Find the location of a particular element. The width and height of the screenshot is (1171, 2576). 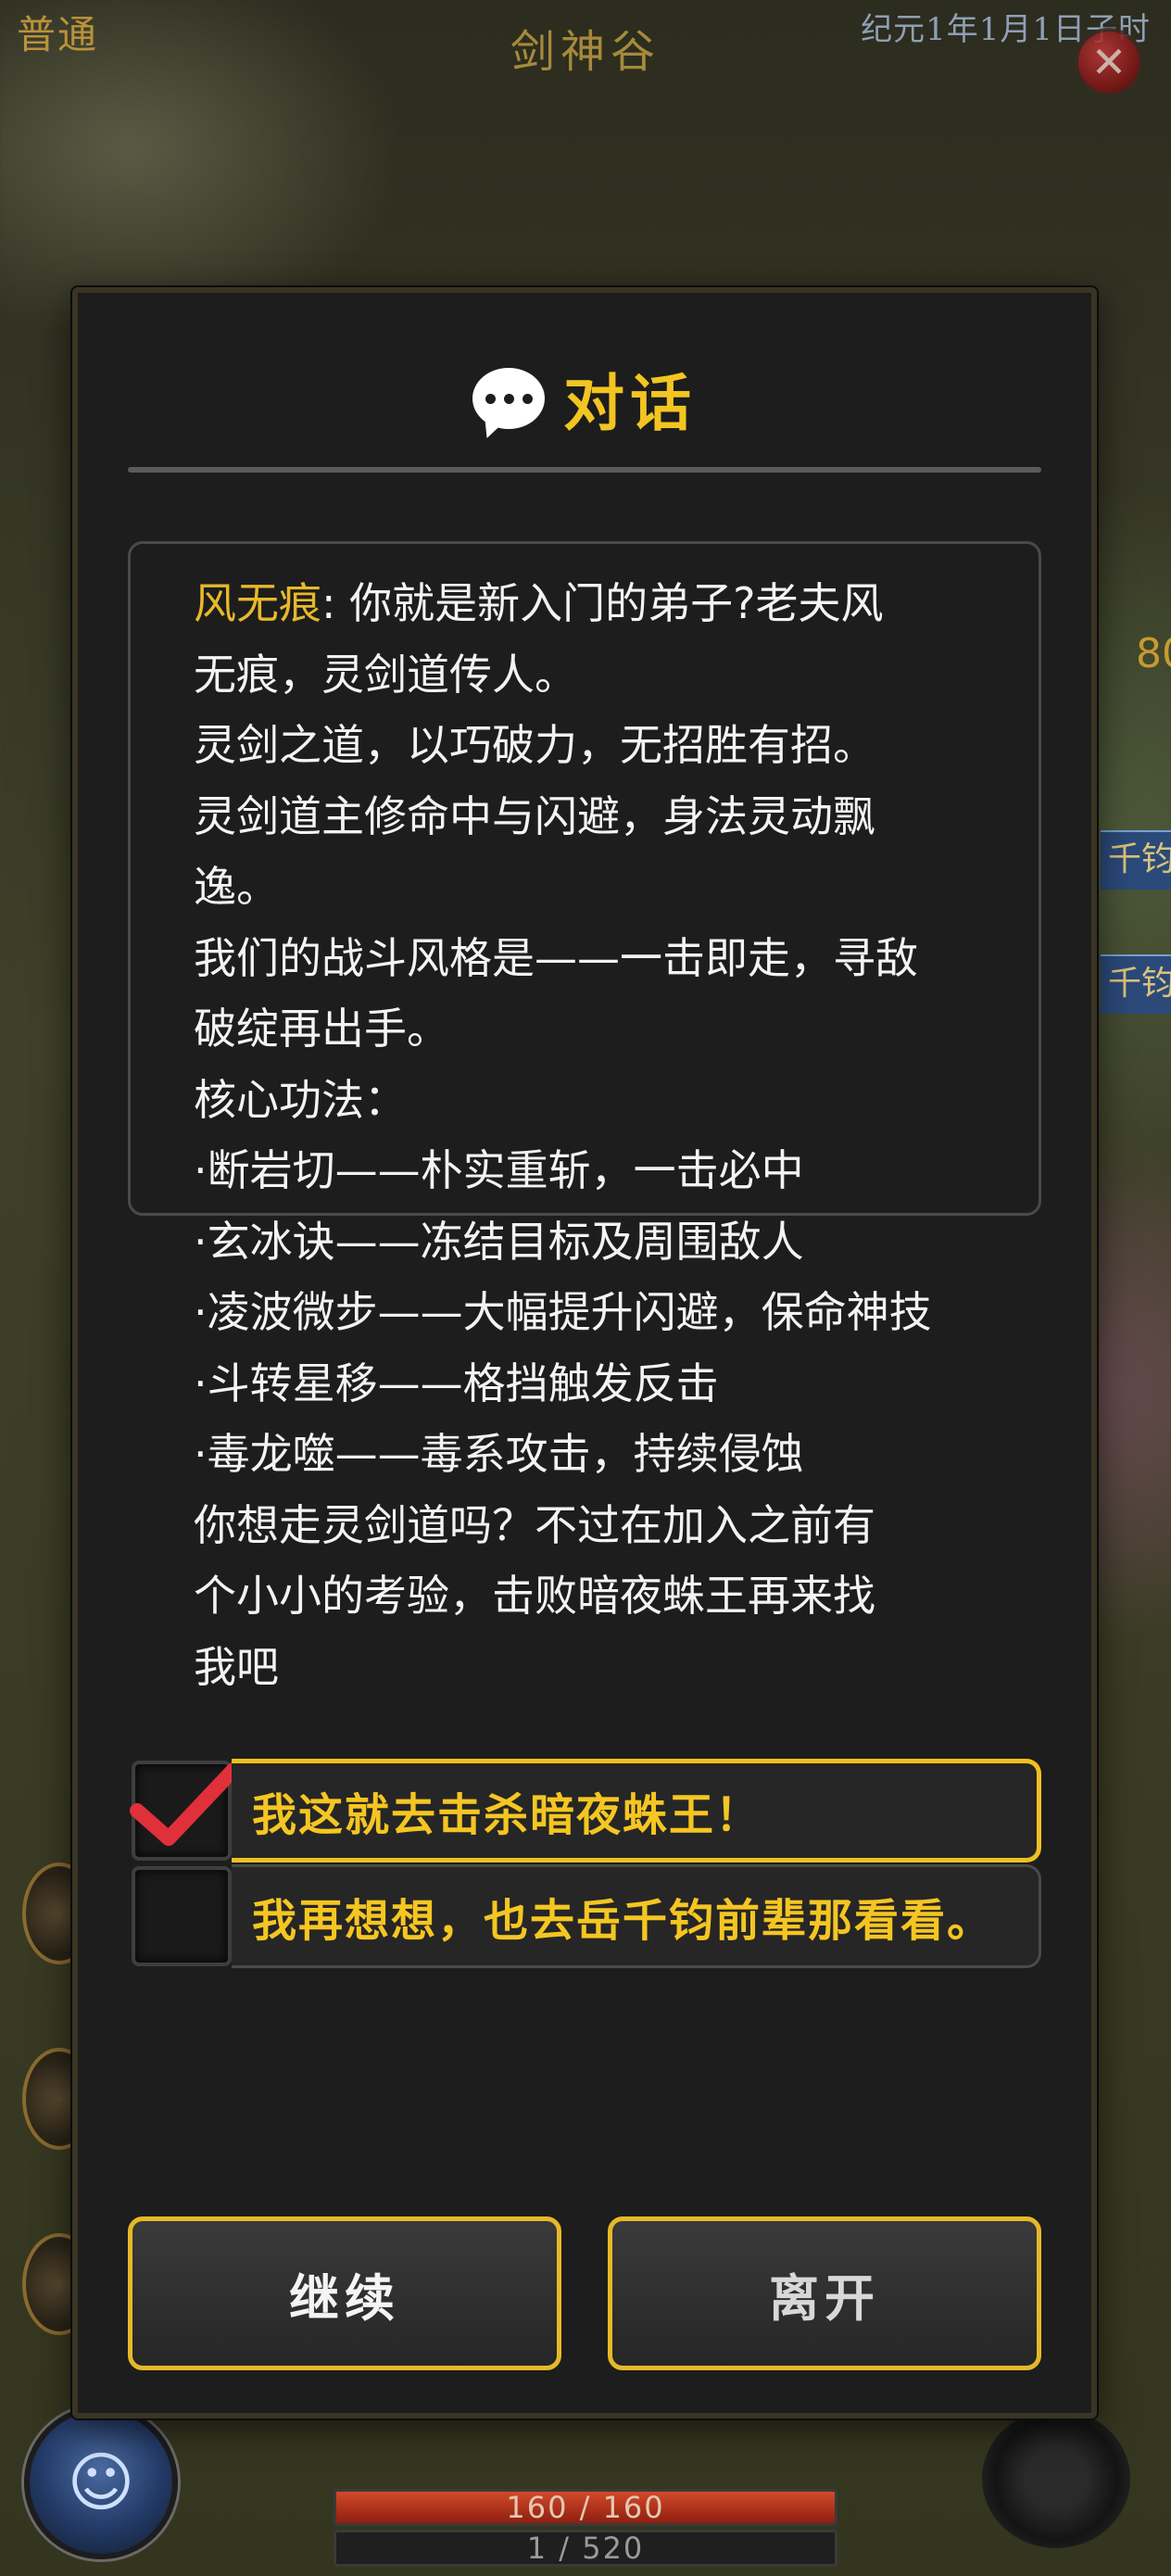

player-avatar: ☺ is located at coordinates (101, 2482).